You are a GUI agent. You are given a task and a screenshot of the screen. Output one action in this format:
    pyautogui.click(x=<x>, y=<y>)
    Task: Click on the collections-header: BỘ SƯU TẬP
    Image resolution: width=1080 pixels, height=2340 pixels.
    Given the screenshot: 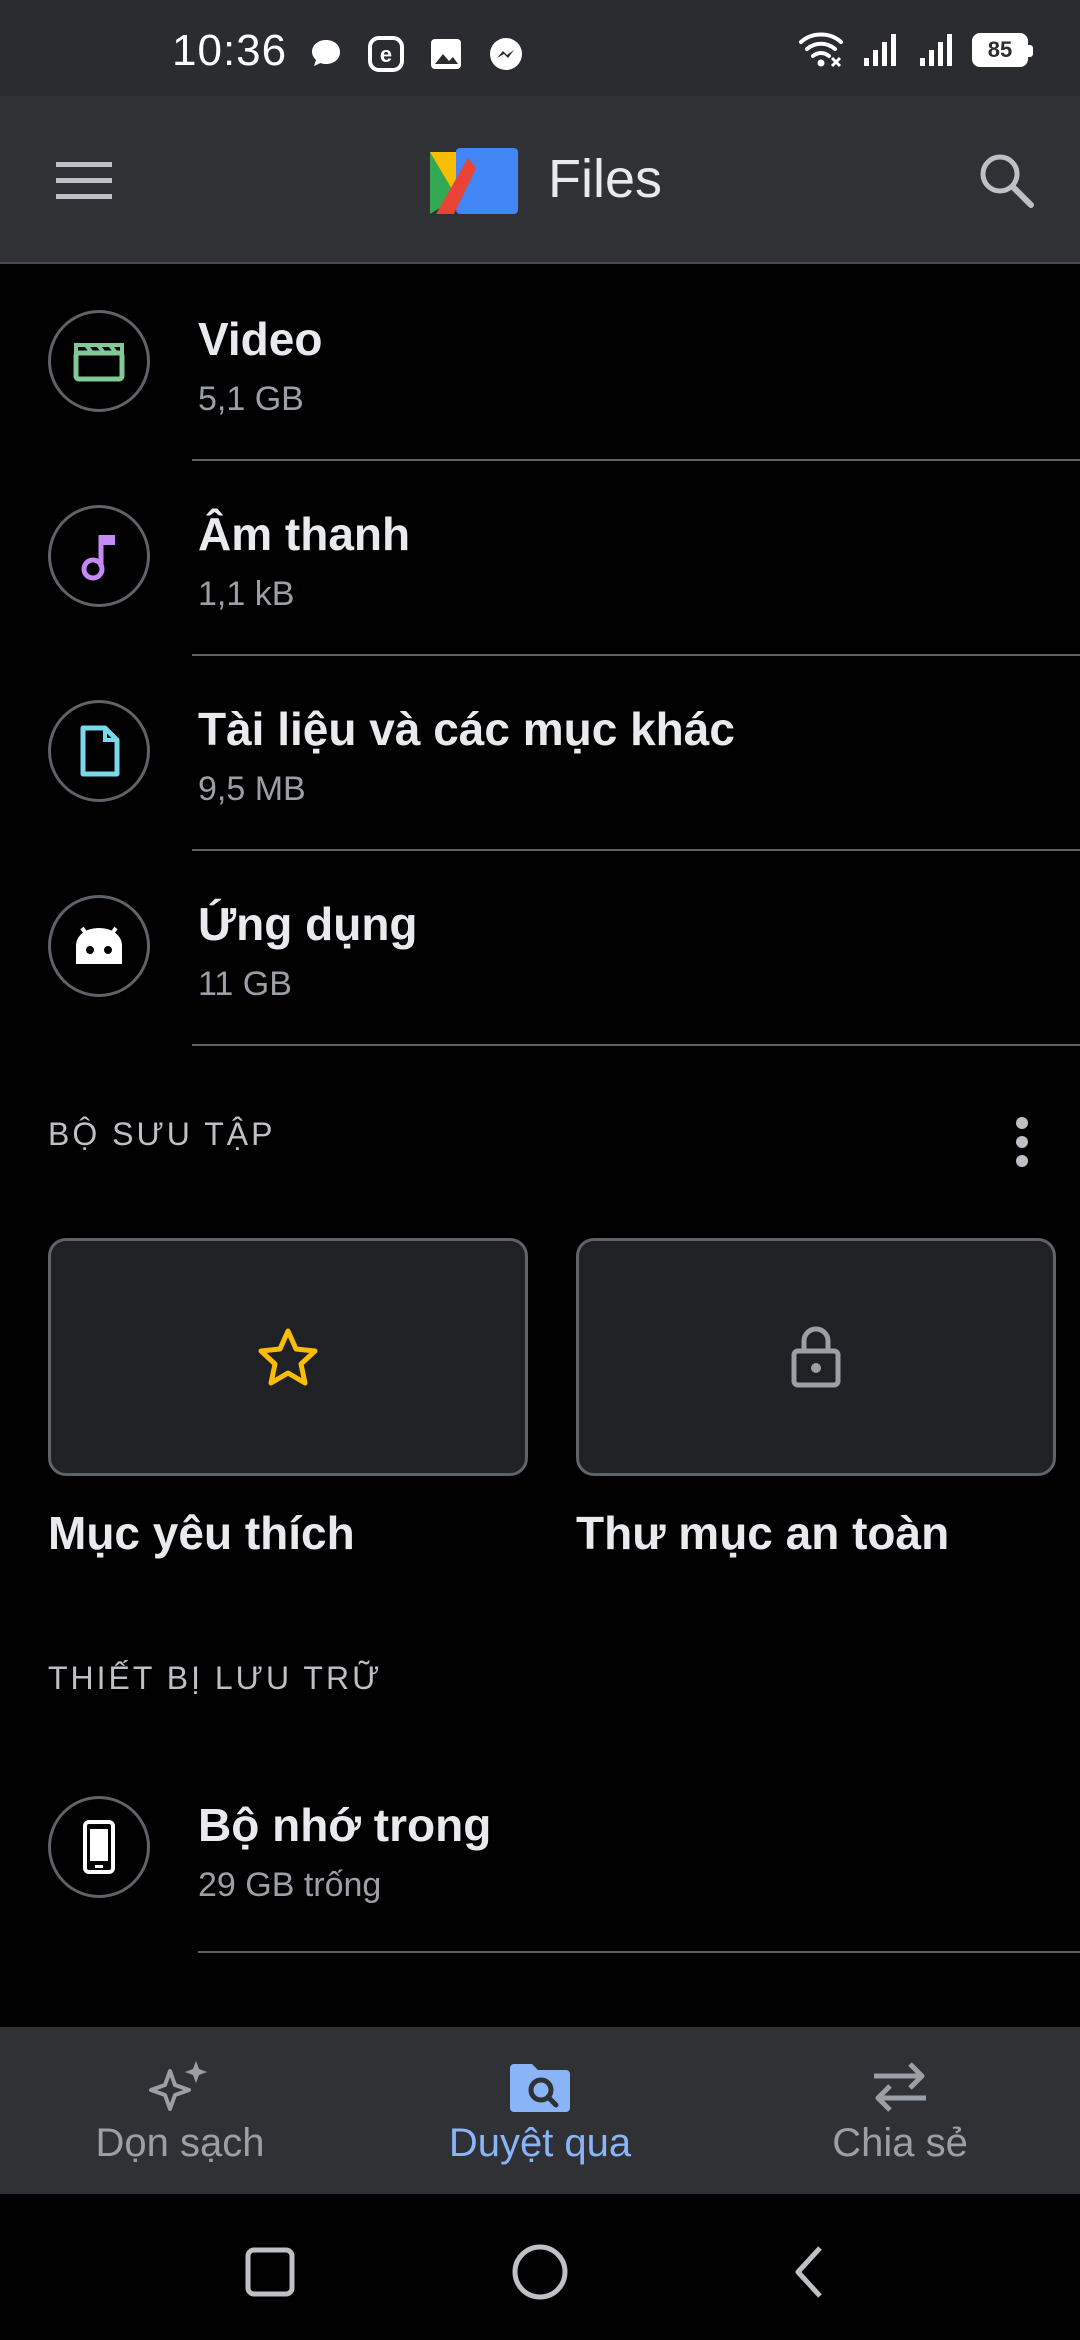 What is the action you would take?
    pyautogui.click(x=162, y=1134)
    